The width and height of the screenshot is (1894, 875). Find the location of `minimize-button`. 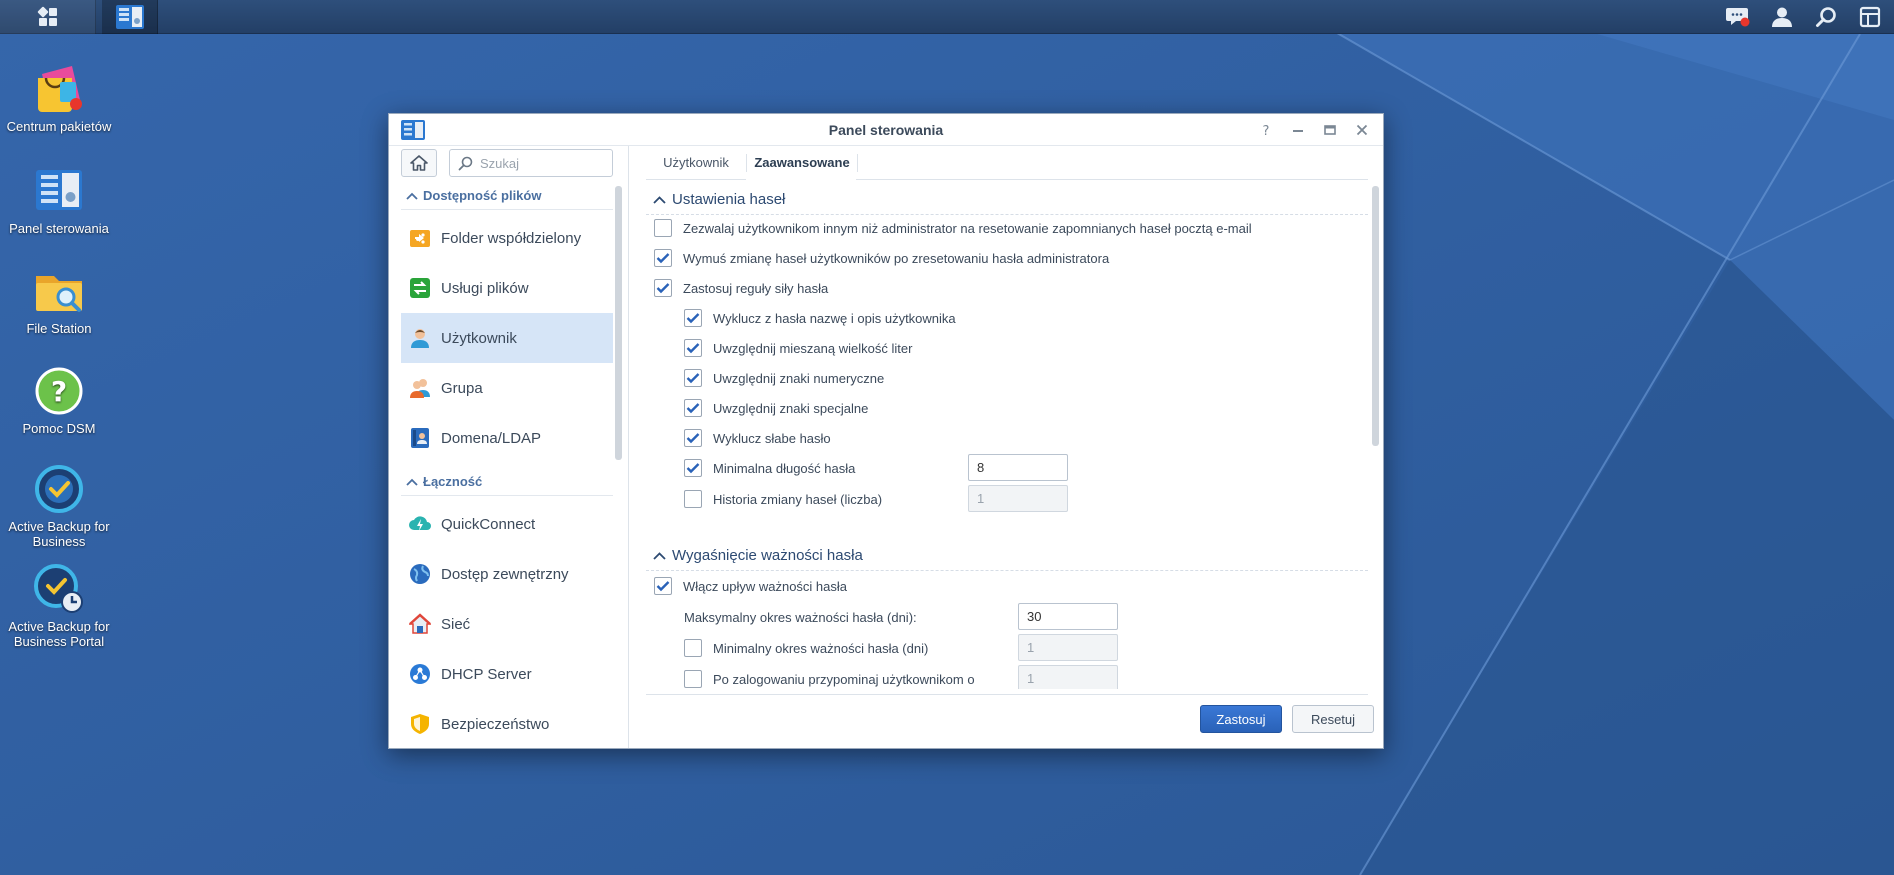

minimize-button is located at coordinates (1298, 130).